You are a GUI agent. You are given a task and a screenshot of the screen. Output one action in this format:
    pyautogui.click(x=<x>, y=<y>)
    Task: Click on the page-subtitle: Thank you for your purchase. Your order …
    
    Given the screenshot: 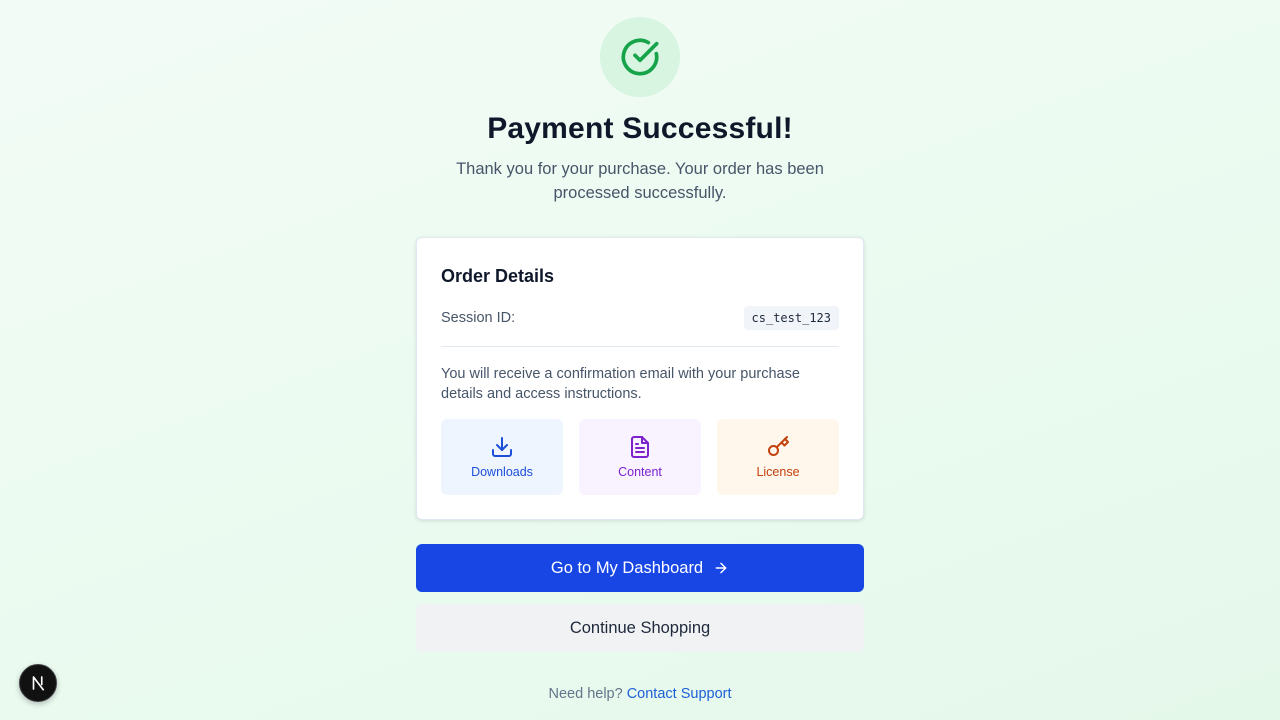 What is the action you would take?
    pyautogui.click(x=640, y=181)
    